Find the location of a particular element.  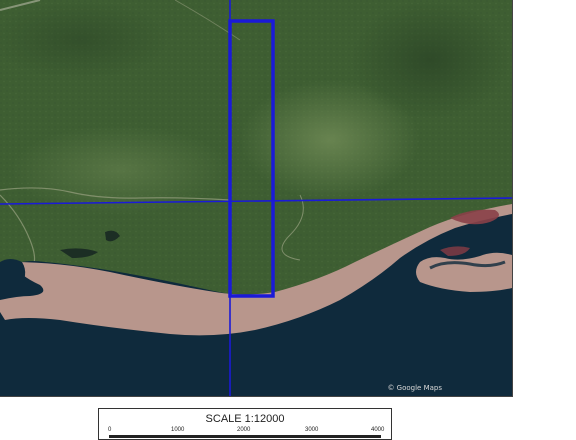

scale-tick-label: 3000 is located at coordinates (312, 430).